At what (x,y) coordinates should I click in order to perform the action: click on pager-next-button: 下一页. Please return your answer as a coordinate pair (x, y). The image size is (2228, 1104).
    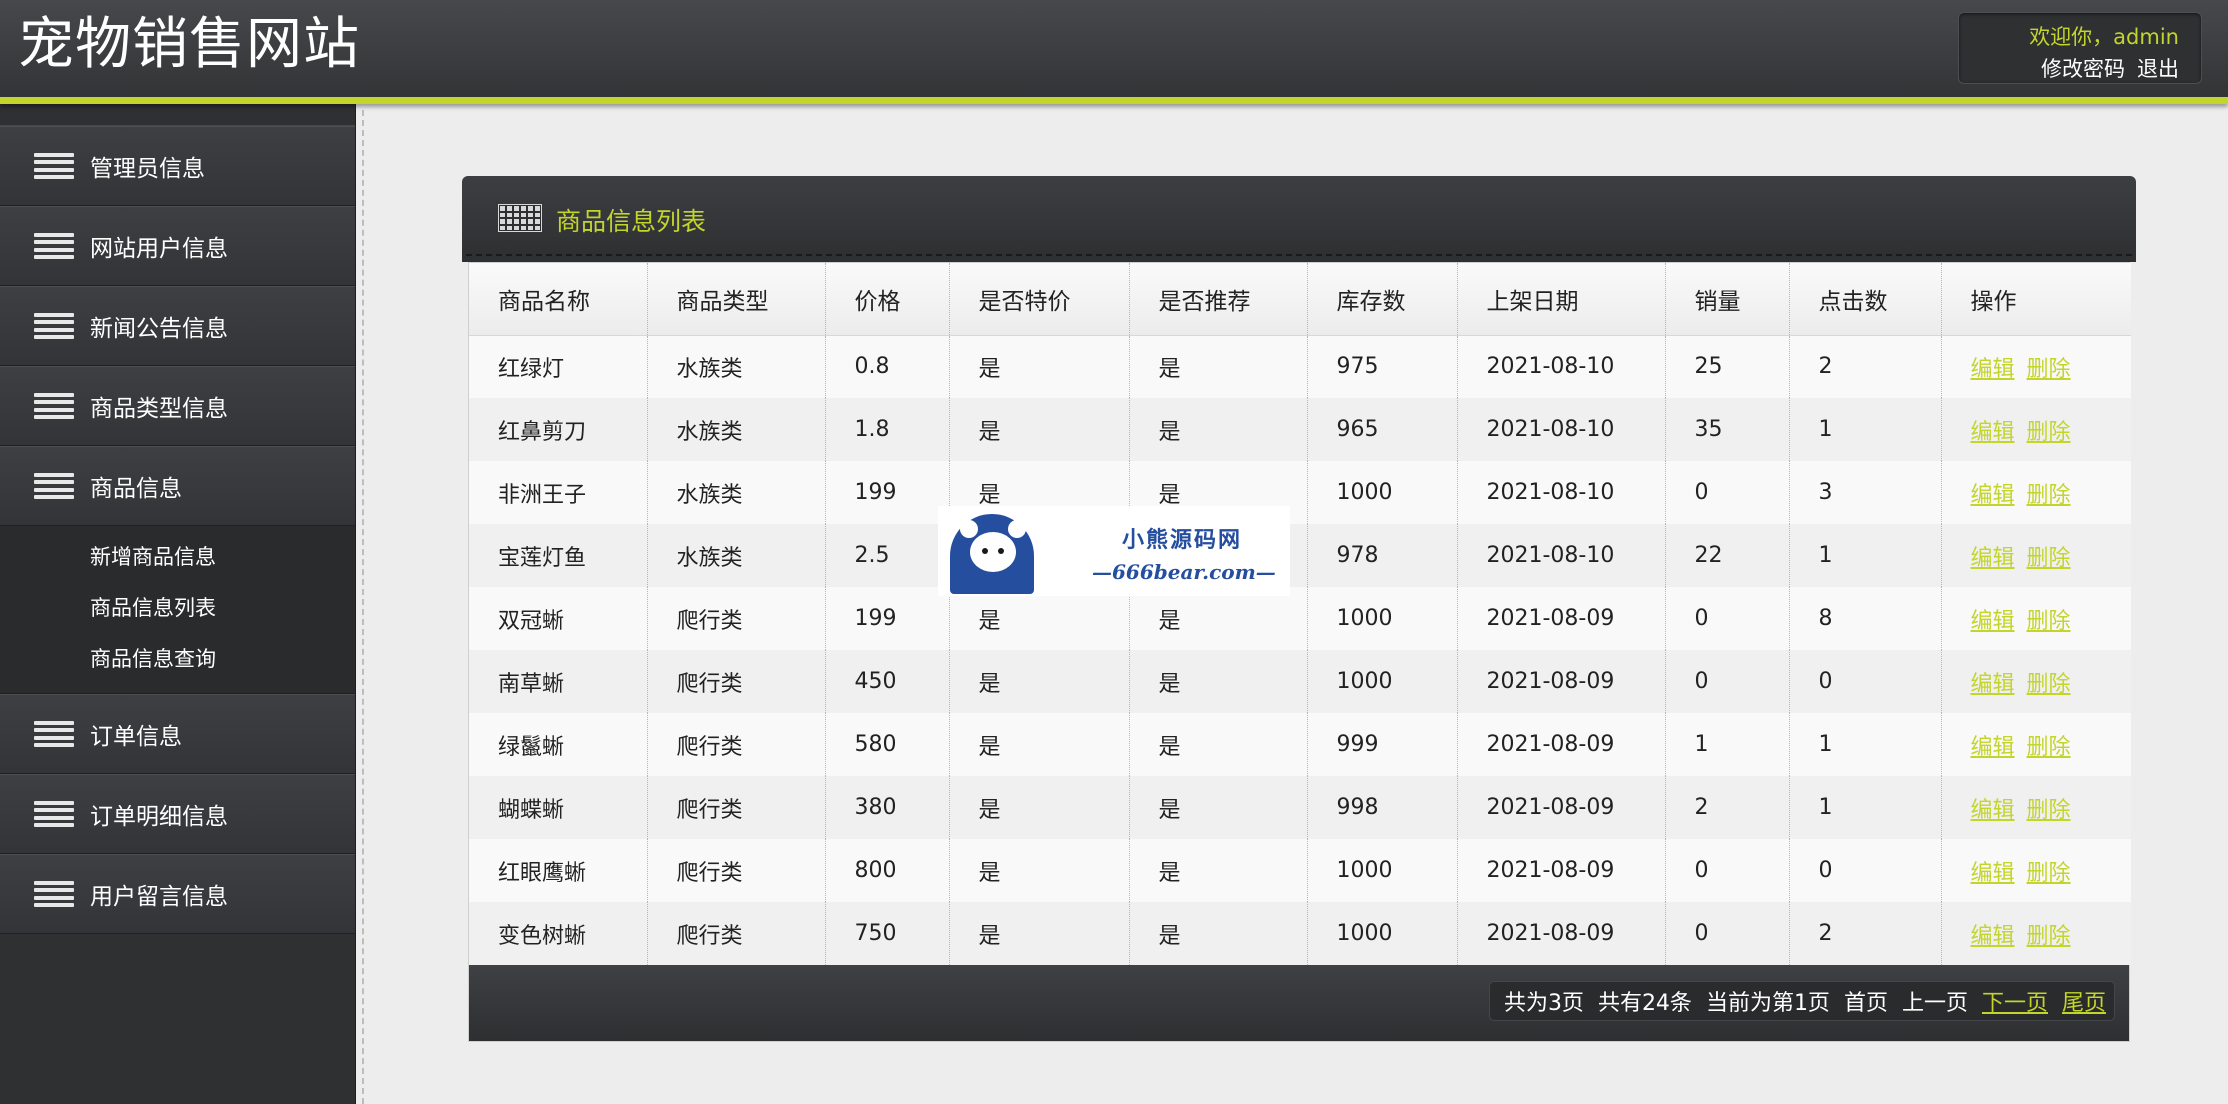
    Looking at the image, I should click on (2015, 1001).